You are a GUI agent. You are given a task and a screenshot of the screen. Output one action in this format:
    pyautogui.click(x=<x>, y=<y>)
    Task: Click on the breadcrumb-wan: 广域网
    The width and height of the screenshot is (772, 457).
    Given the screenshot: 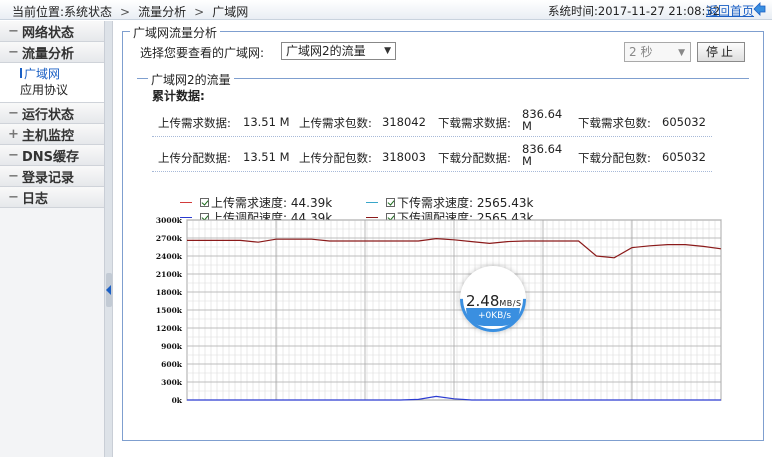 What is the action you would take?
    pyautogui.click(x=230, y=12)
    